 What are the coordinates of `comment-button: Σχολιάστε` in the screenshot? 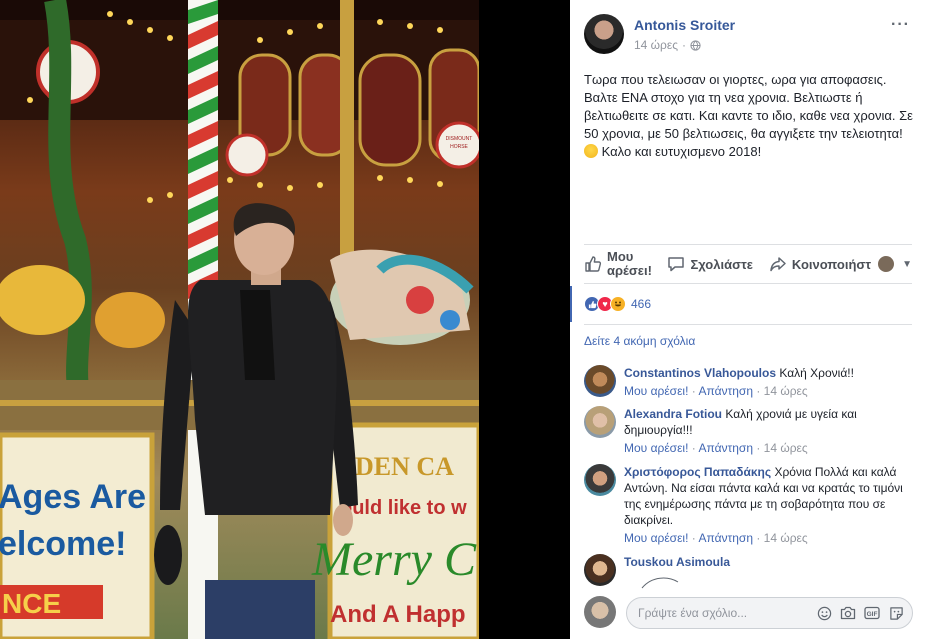 It's located at (717, 264).